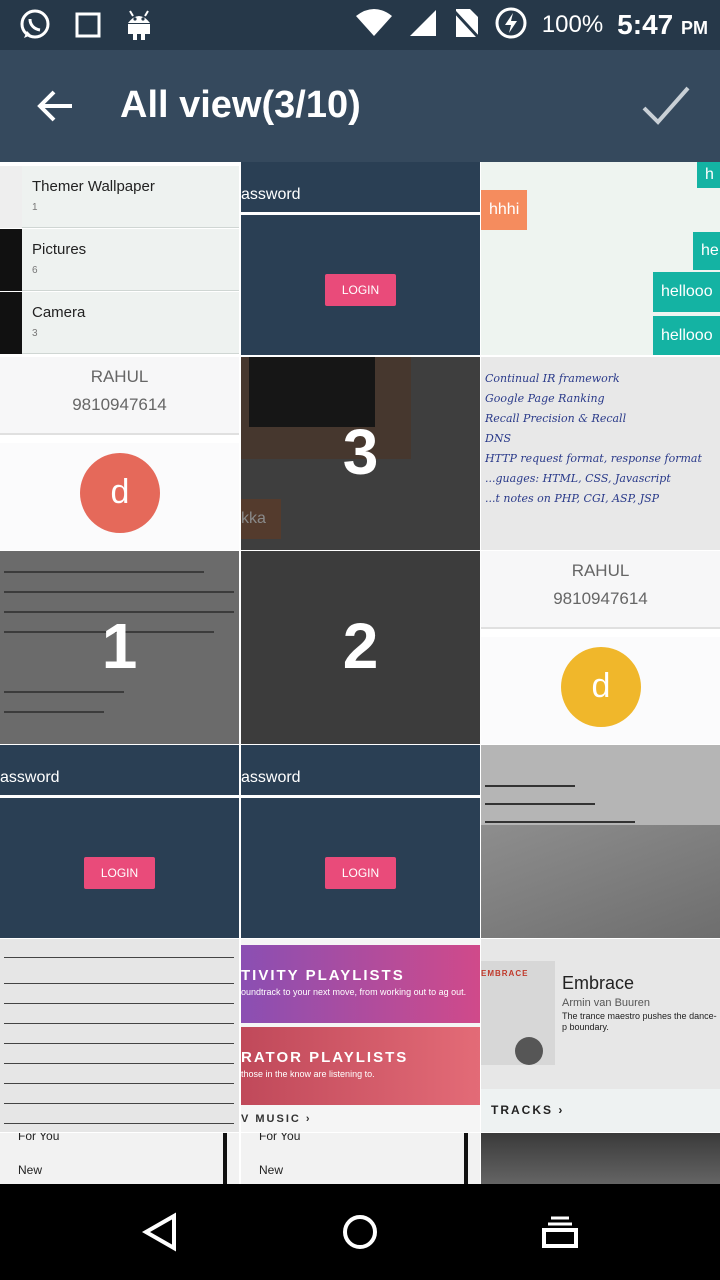  I want to click on back-icon, so click(158, 1232).